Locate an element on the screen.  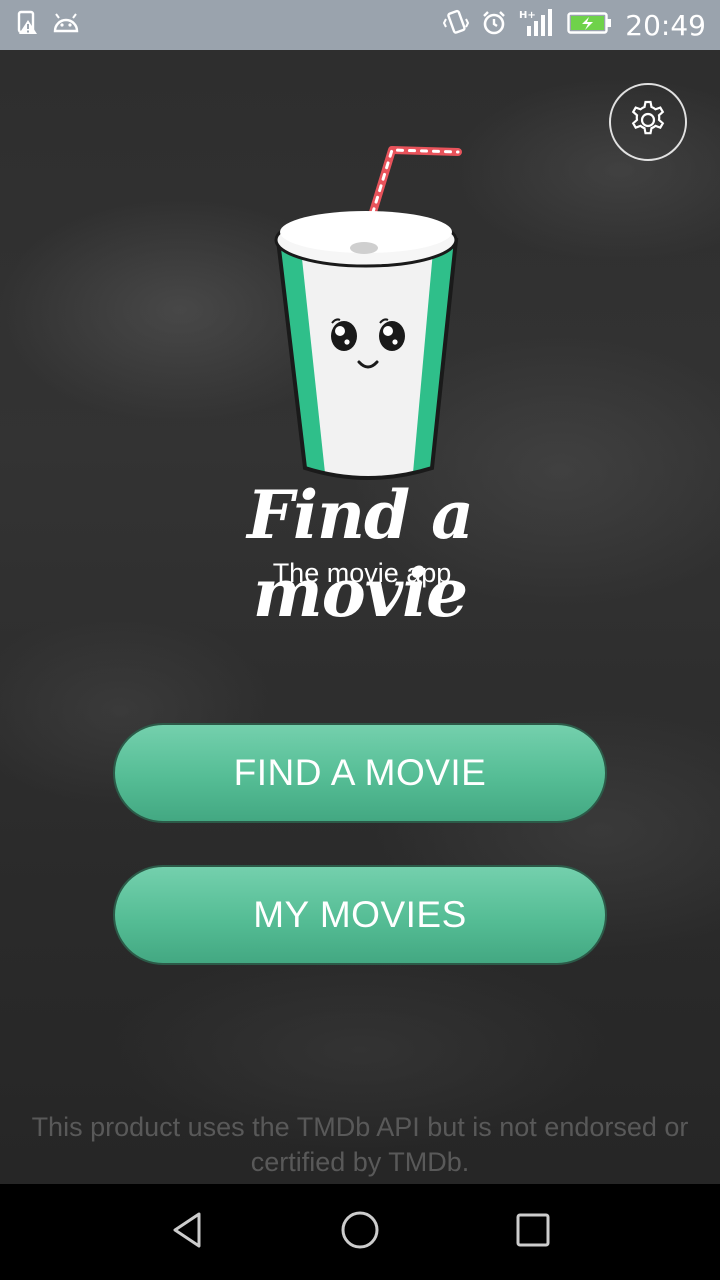
home-button is located at coordinates (360, 1232).